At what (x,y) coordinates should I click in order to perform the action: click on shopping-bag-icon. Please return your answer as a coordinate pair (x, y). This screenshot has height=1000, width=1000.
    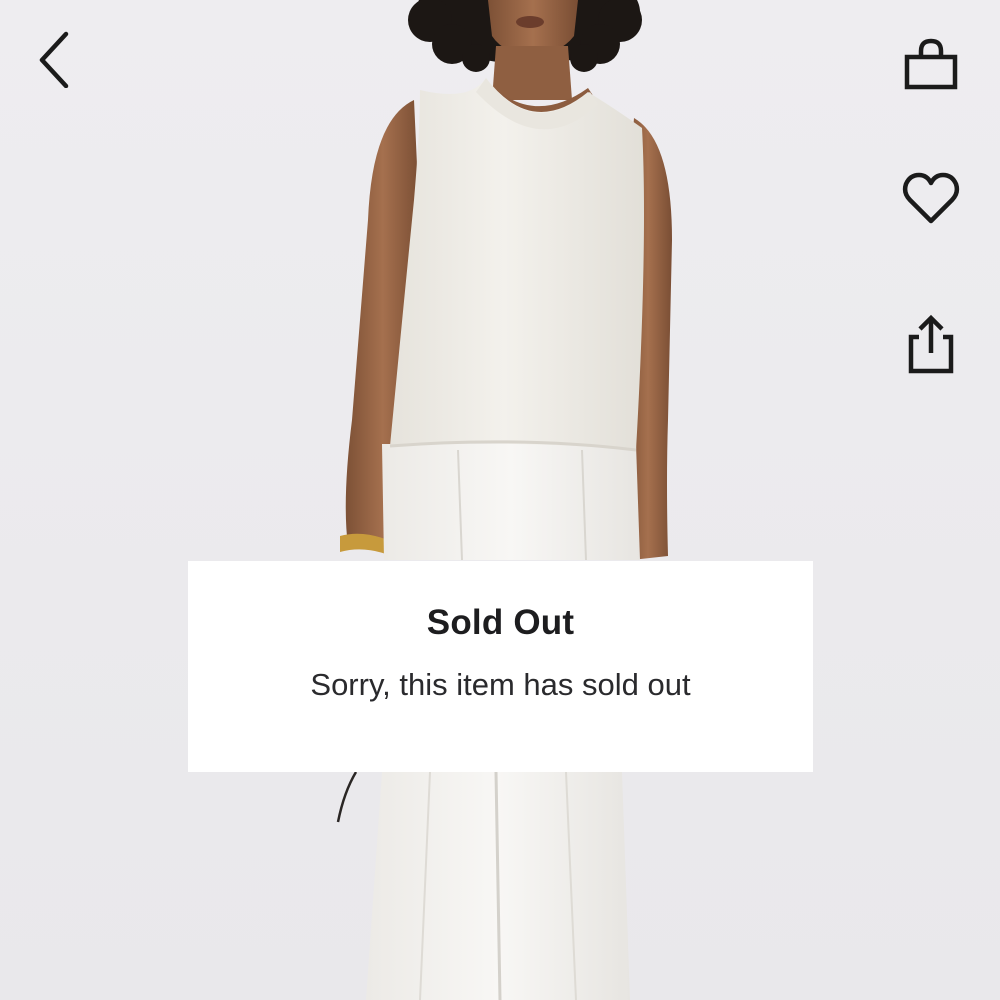
    Looking at the image, I should click on (931, 64).